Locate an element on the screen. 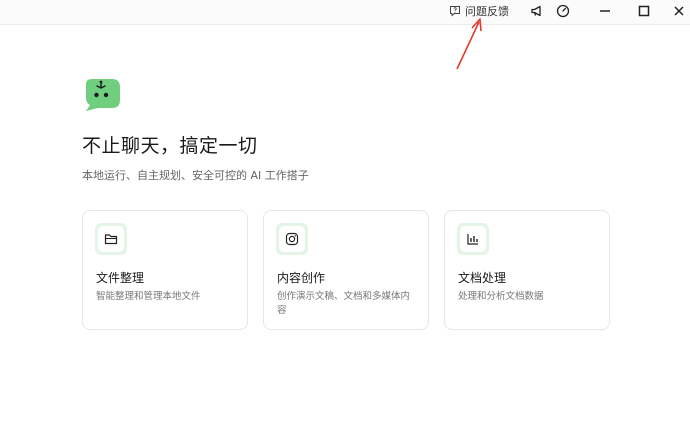 This screenshot has width=690, height=435. page-title: 不止聊天，搞定一切 is located at coordinates (170, 146).